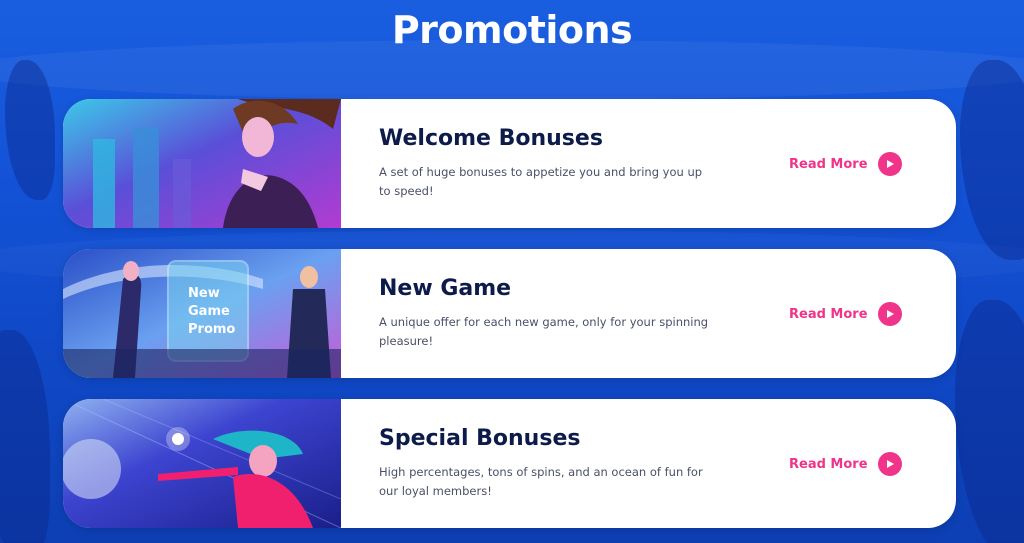 The height and width of the screenshot is (543, 1024). What do you see at coordinates (209, 311) in the screenshot?
I see `svg-text: Game` at bounding box center [209, 311].